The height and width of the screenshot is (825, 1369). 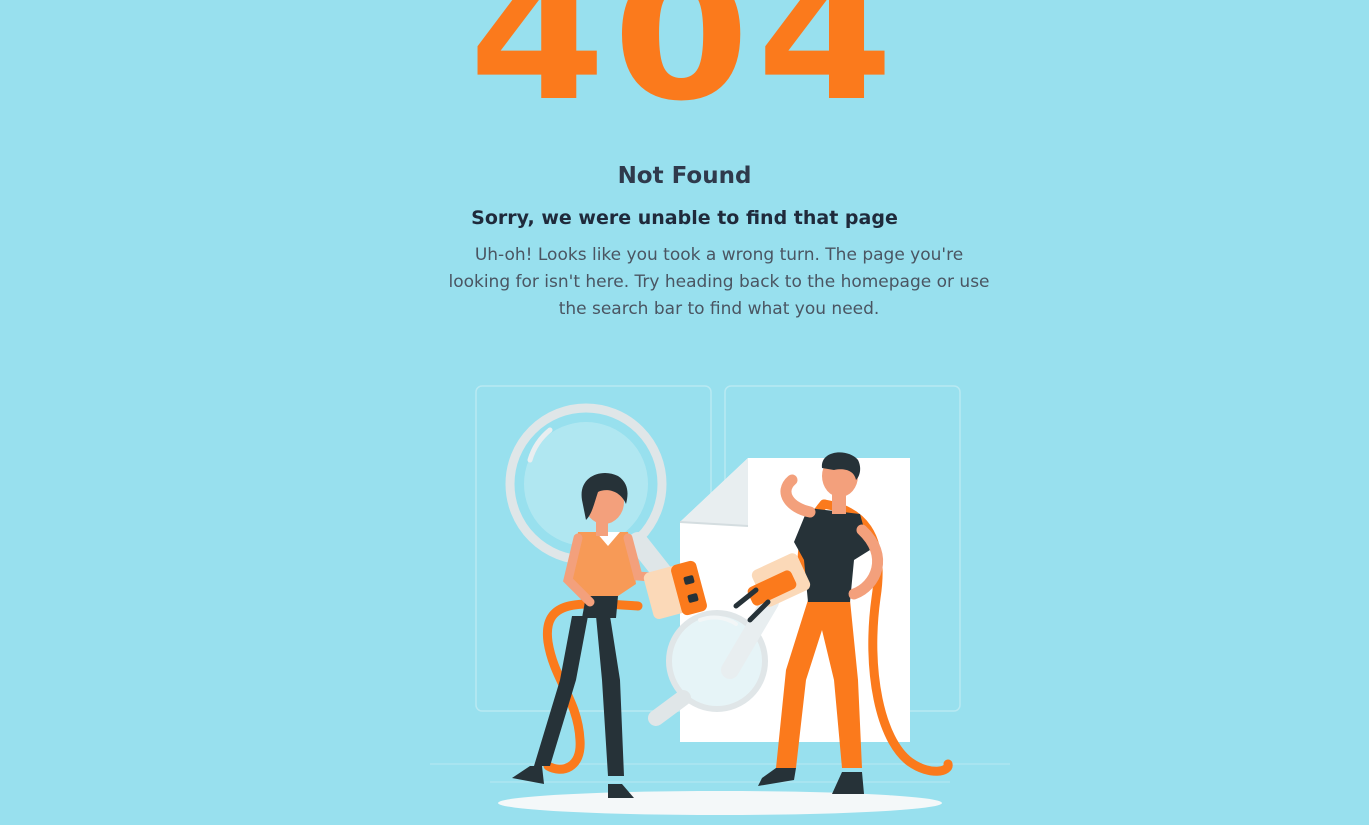 What do you see at coordinates (720, 803) in the screenshot?
I see `floor-shadow` at bounding box center [720, 803].